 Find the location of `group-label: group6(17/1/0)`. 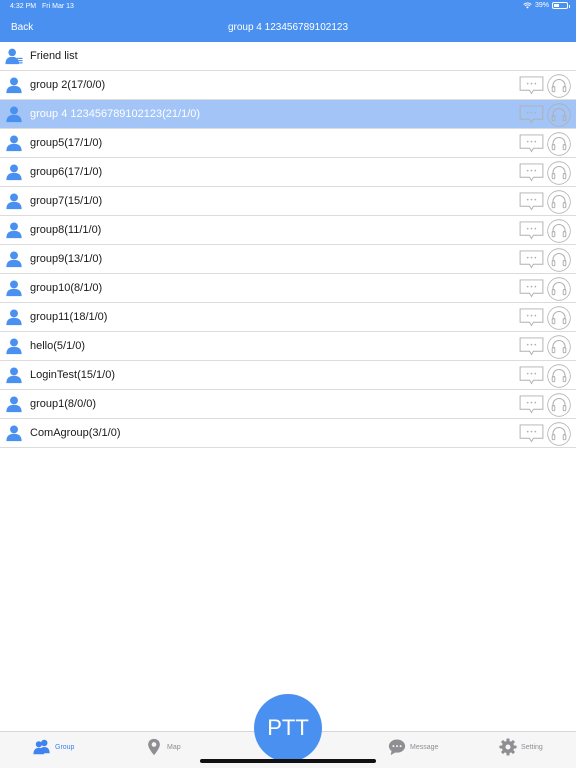

group-label: group6(17/1/0) is located at coordinates (66, 172).